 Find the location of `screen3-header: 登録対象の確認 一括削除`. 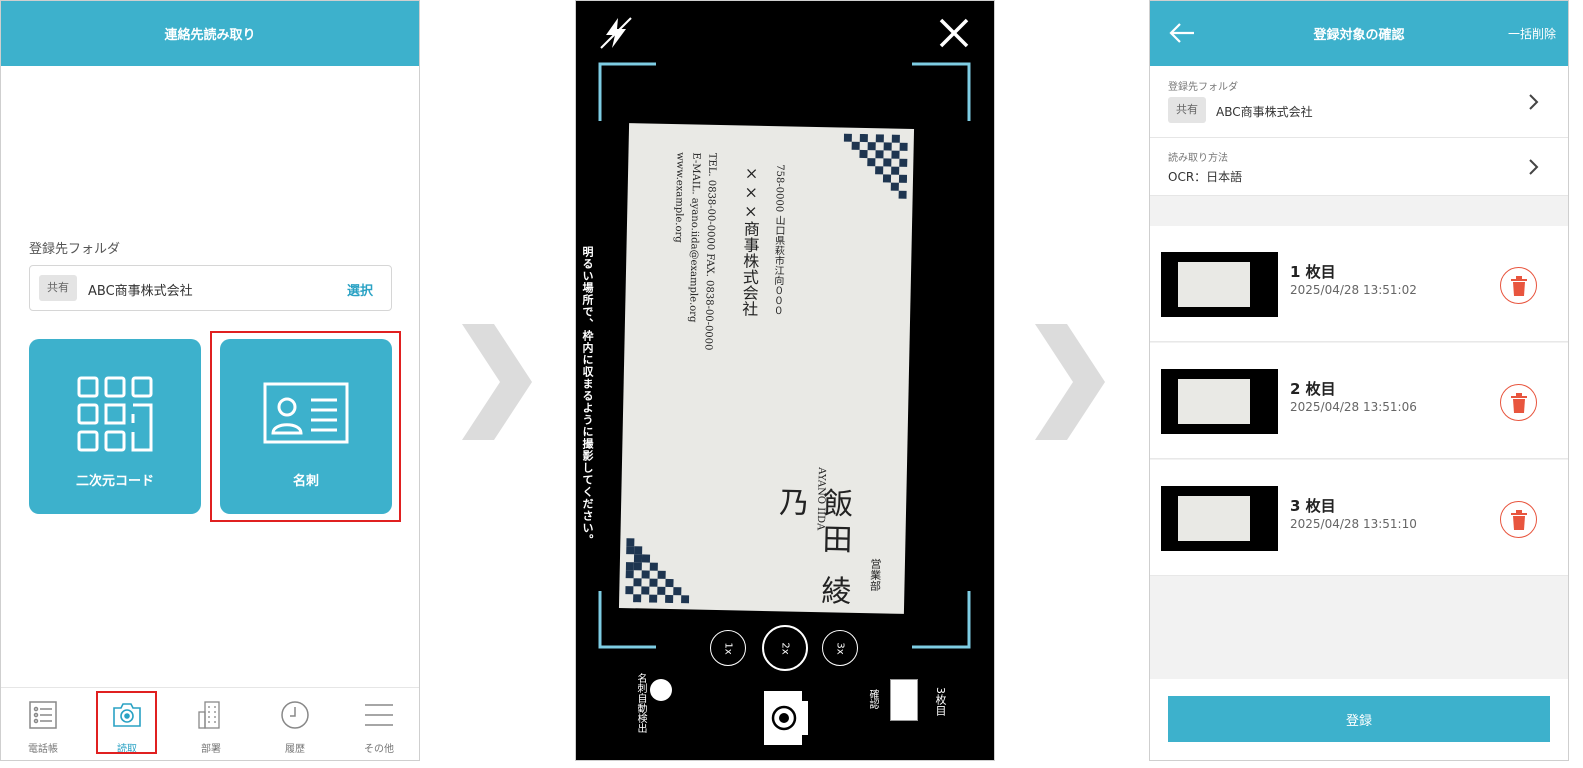

screen3-header: 登録対象の確認 一括削除 is located at coordinates (1359, 33).